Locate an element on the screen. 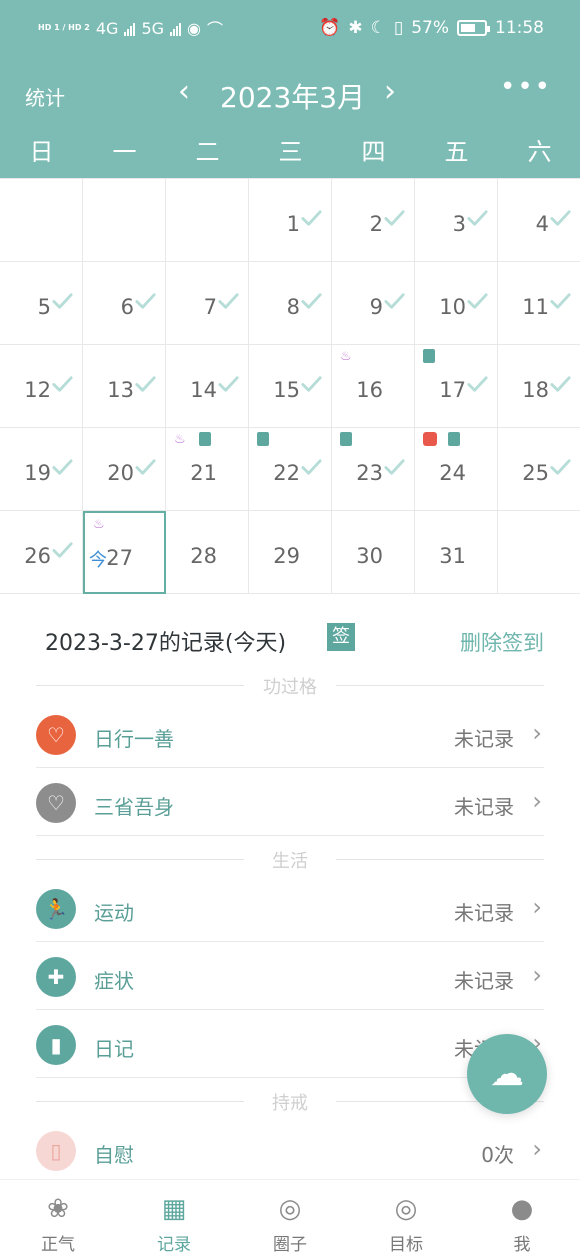 Image resolution: width=580 pixels, height=1257 pixels. section-header: 生活 is located at coordinates (290, 859).